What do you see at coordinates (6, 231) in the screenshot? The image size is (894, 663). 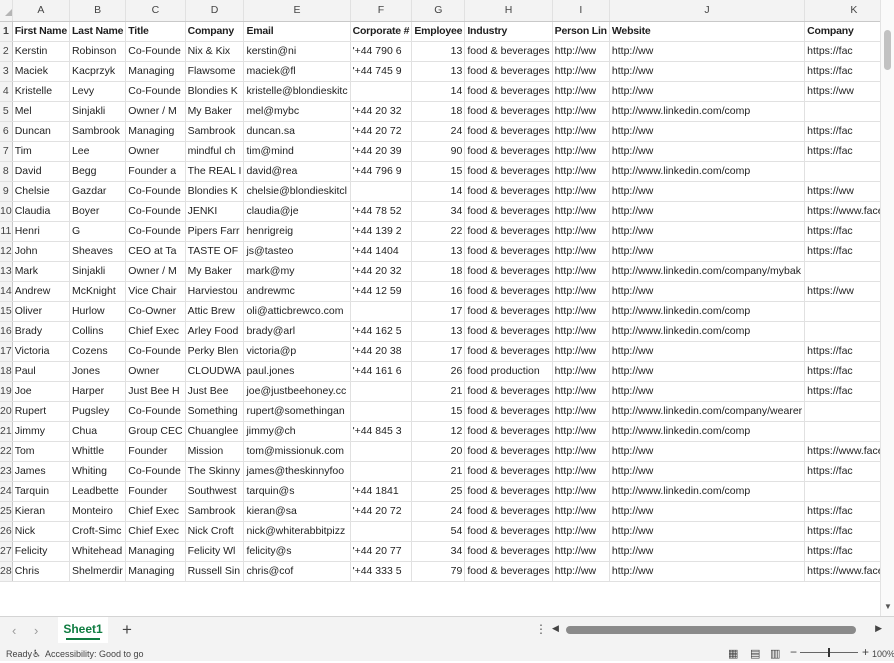 I see `row-header: 11` at bounding box center [6, 231].